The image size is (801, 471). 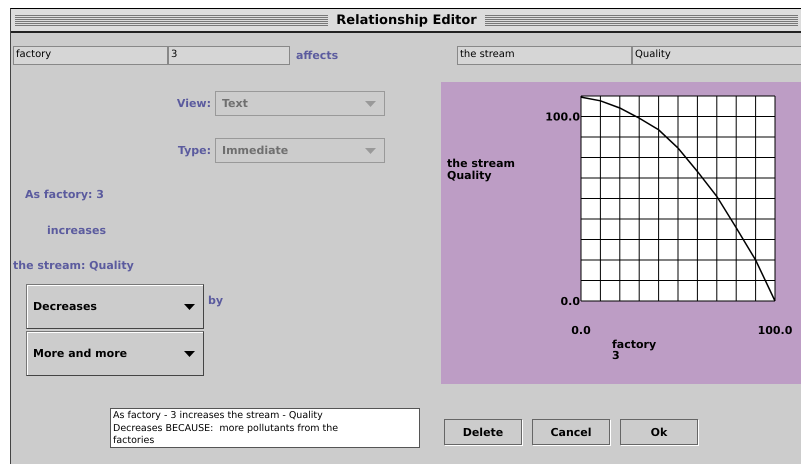 What do you see at coordinates (193, 103) in the screenshot?
I see `select-label: View:` at bounding box center [193, 103].